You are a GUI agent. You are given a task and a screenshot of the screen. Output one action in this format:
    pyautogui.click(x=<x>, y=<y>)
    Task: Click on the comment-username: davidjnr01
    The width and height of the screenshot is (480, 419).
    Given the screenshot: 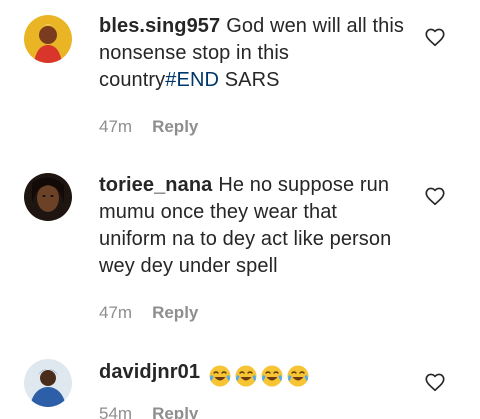 What is the action you would take?
    pyautogui.click(x=149, y=372)
    